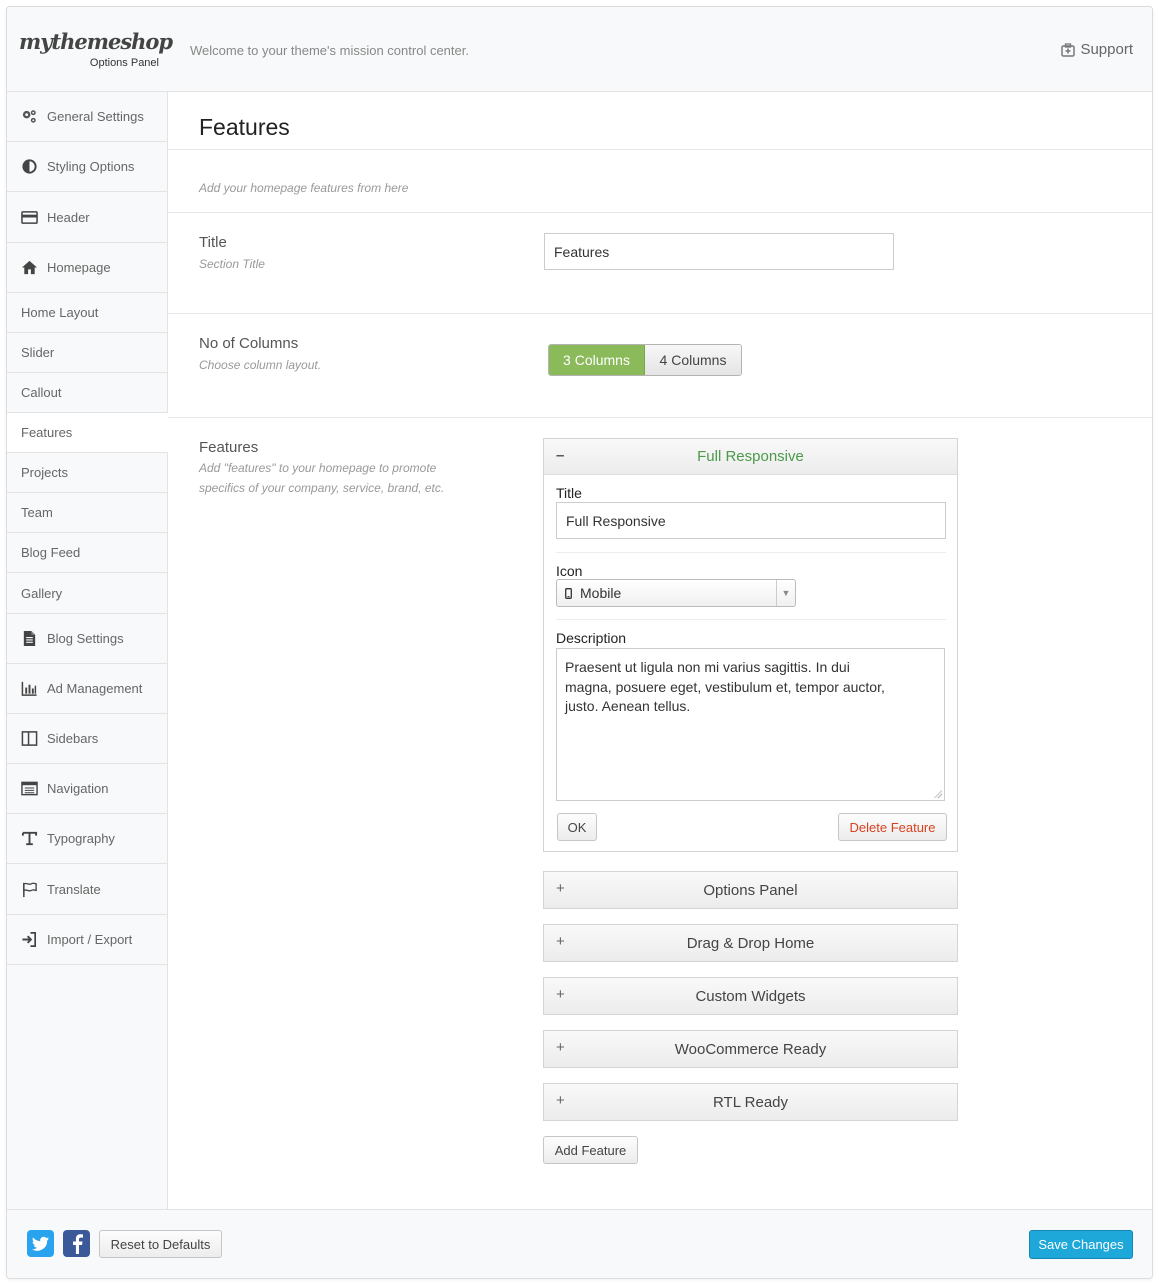 The image size is (1159, 1286). Describe the element at coordinates (601, 593) in the screenshot. I see `feature-icon-value: Mobile` at that location.